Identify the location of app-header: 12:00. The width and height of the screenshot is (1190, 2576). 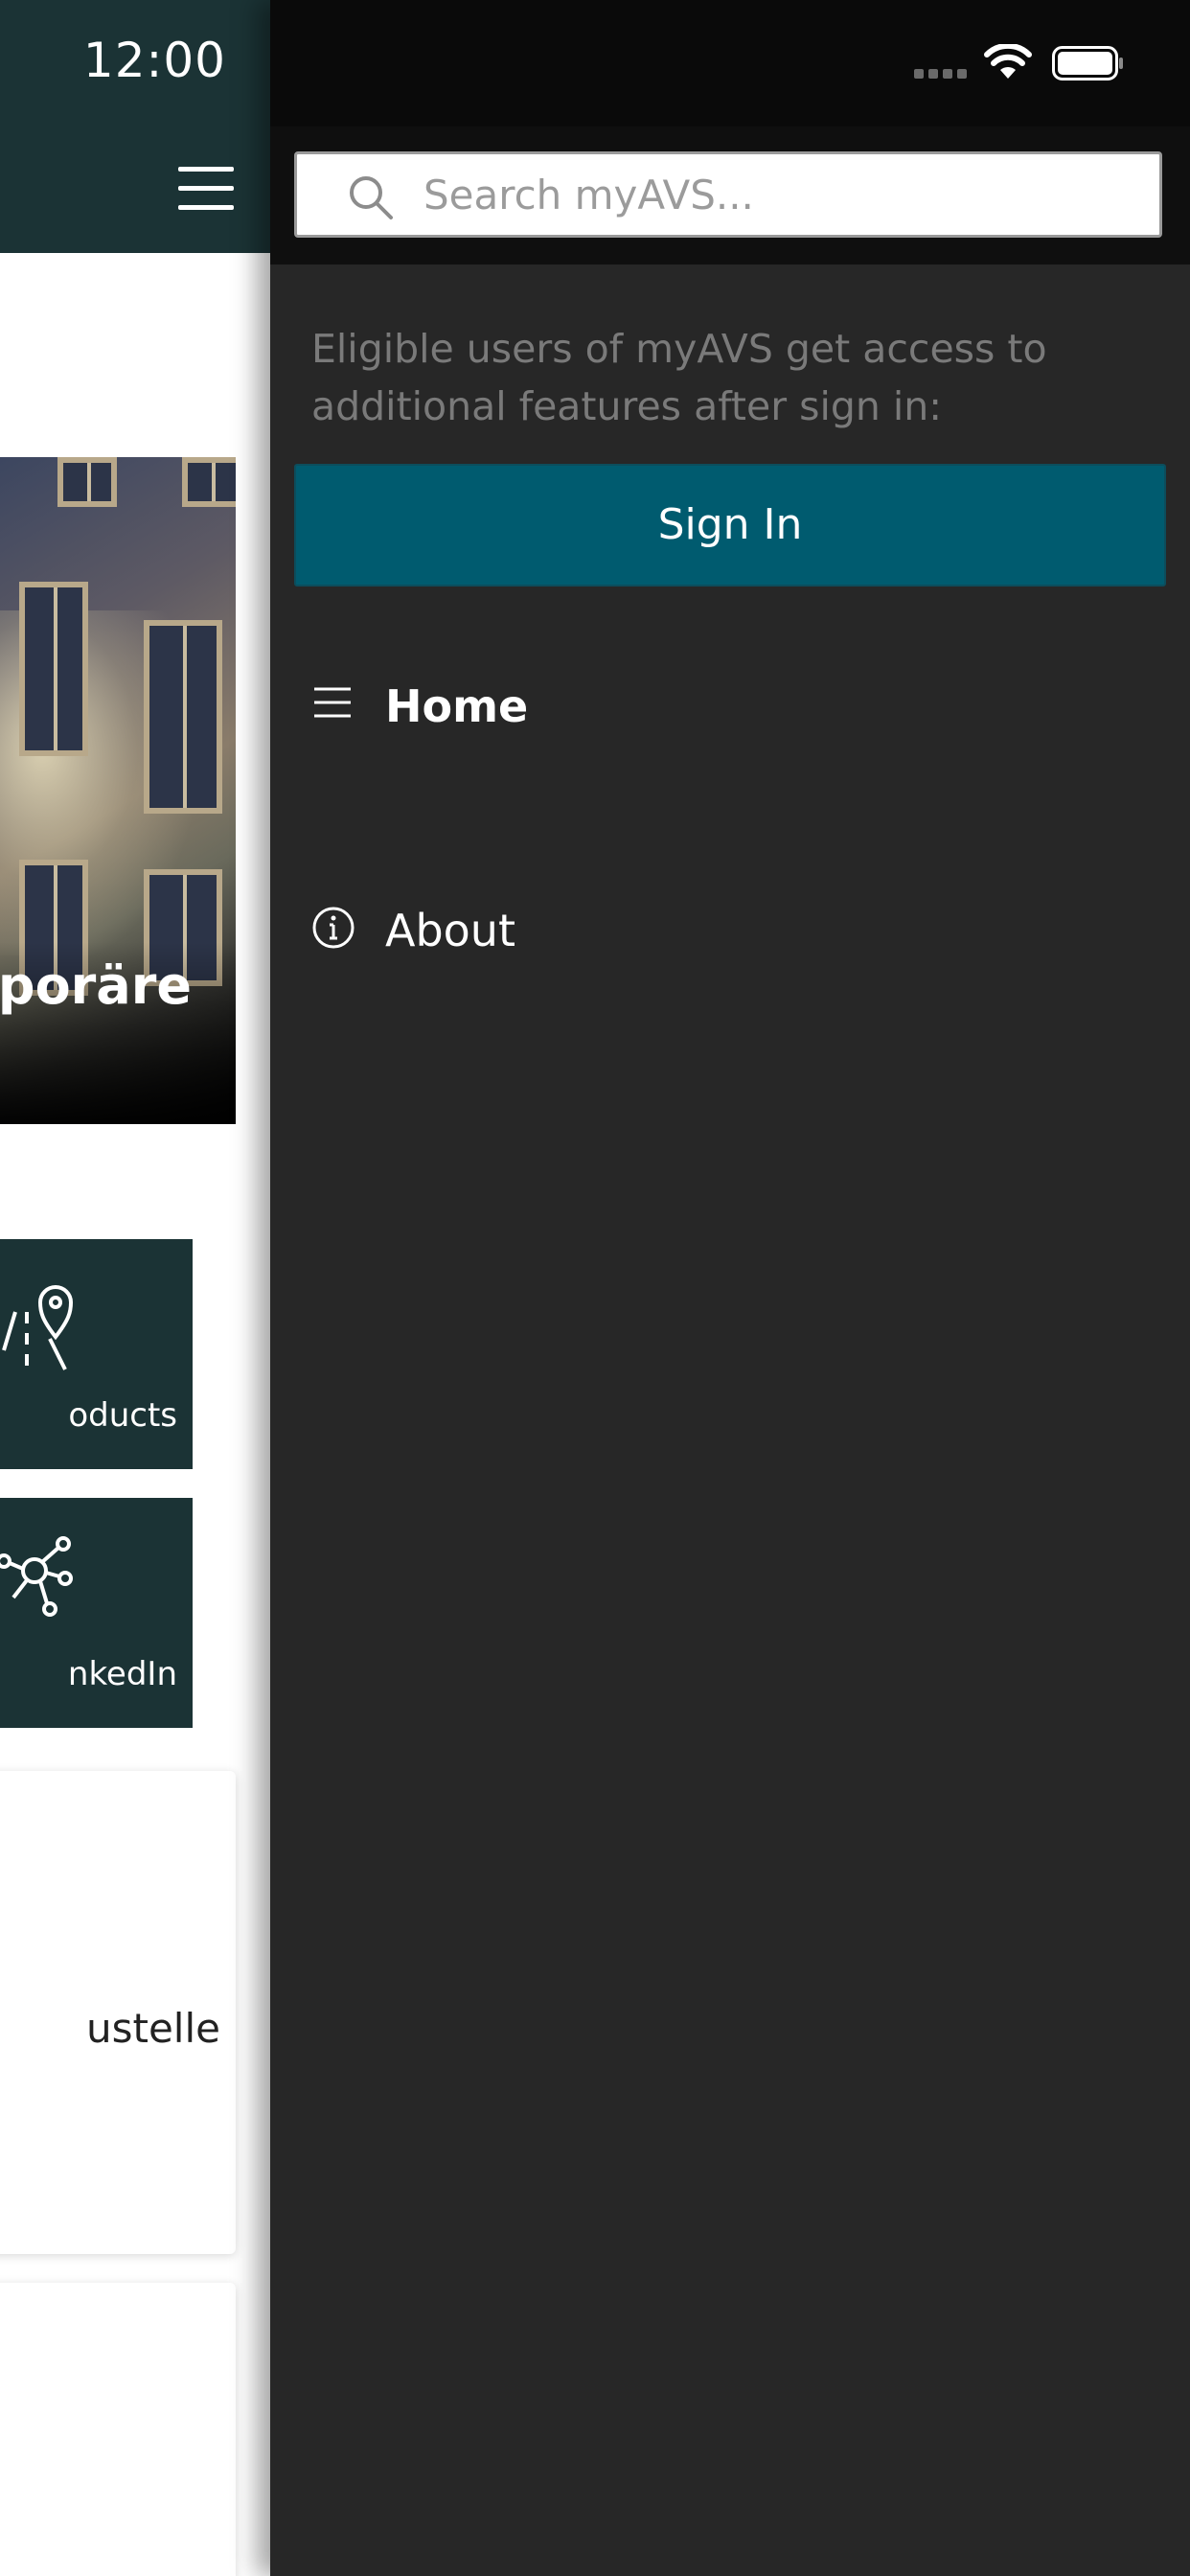
(135, 126).